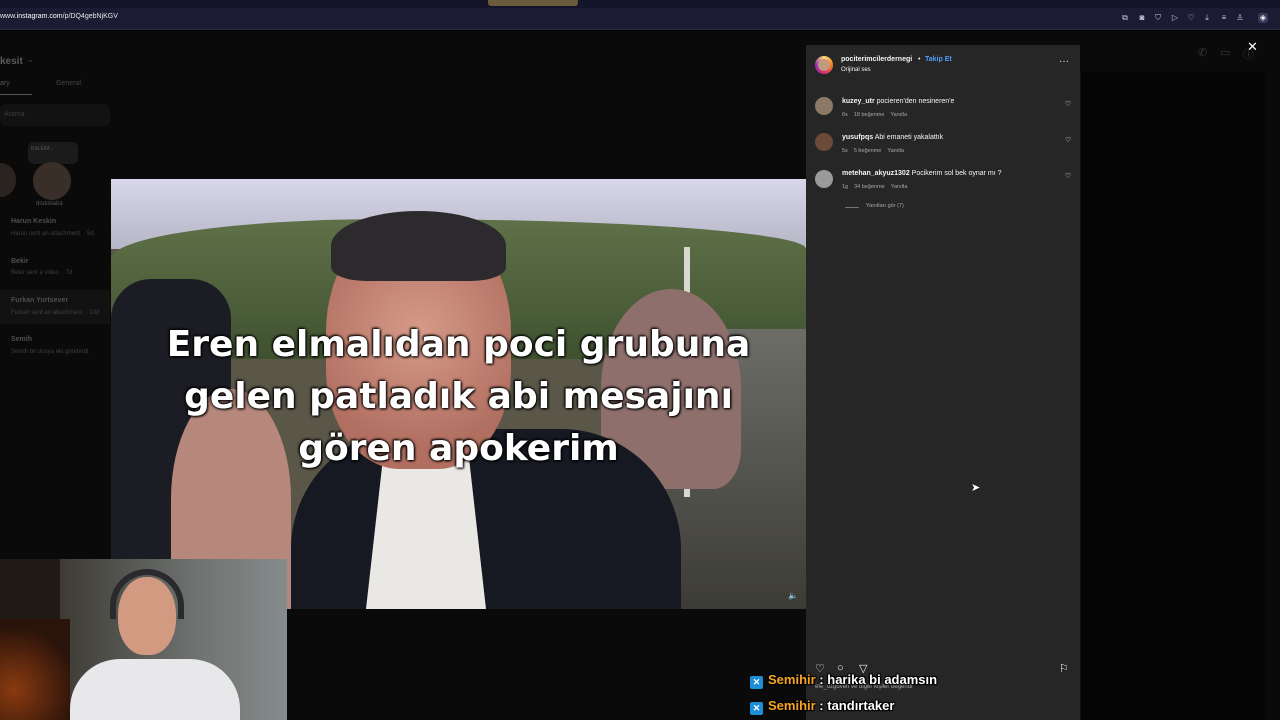 Image resolution: width=1280 pixels, height=720 pixels. What do you see at coordinates (68, 83) in the screenshot?
I see `tab-general: General` at bounding box center [68, 83].